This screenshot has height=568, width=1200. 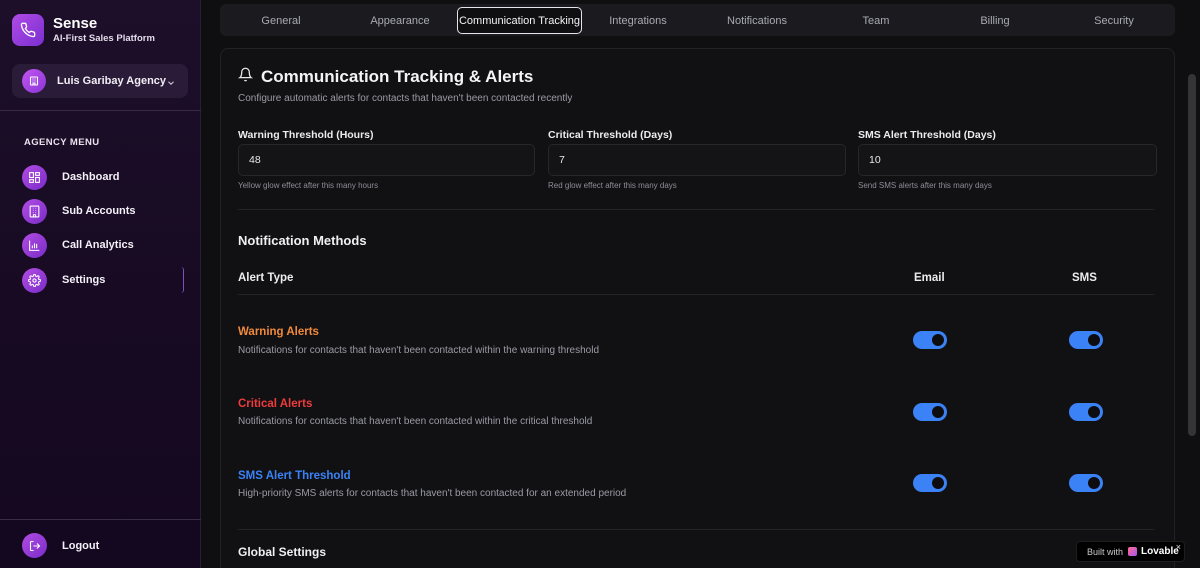 I want to click on bar-chart-icon, so click(x=34, y=245).